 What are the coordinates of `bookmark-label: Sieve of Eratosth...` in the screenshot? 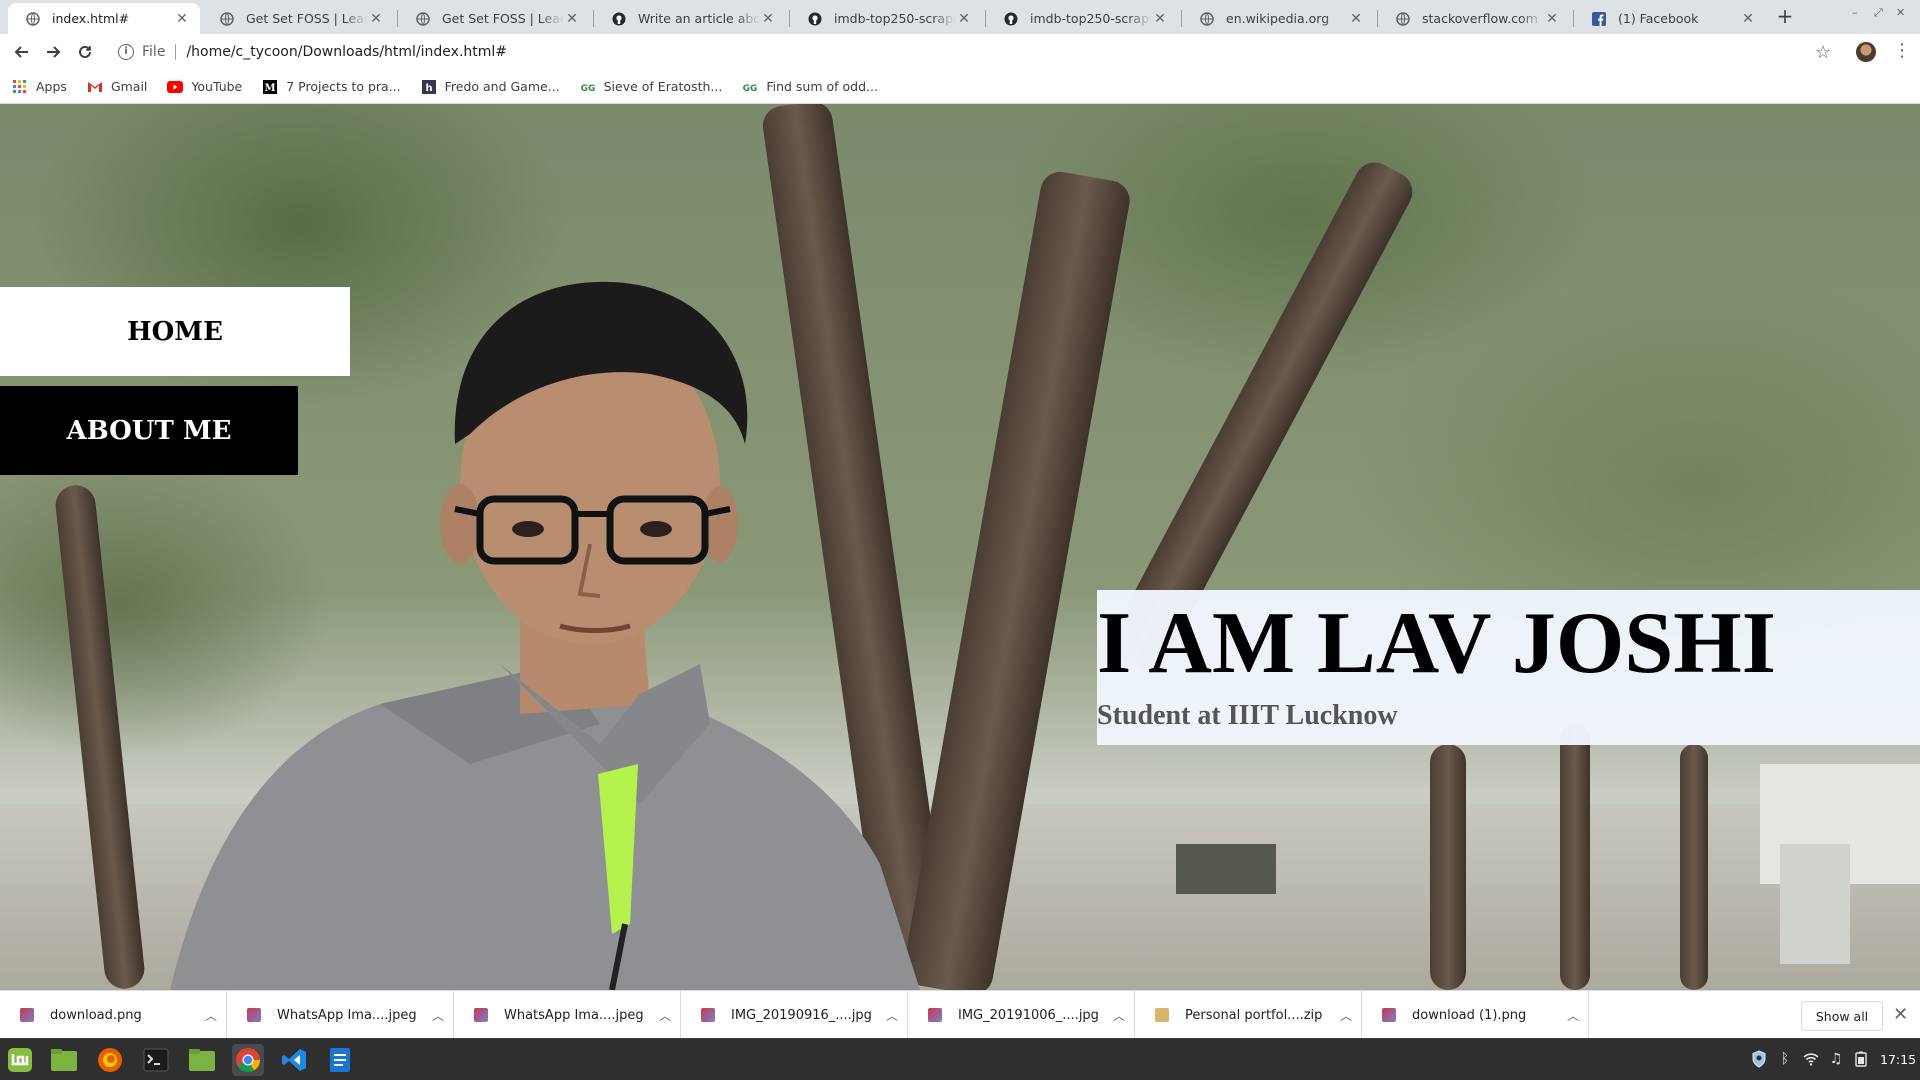 It's located at (663, 86).